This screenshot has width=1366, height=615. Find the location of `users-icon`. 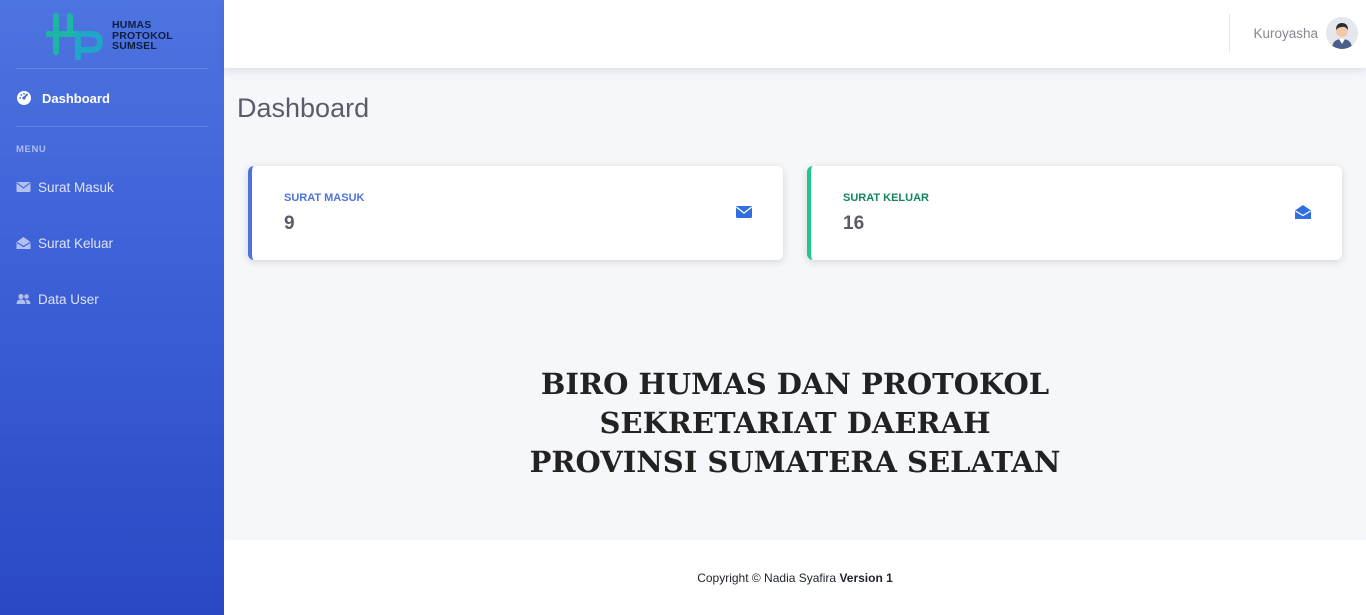

users-icon is located at coordinates (23, 298).